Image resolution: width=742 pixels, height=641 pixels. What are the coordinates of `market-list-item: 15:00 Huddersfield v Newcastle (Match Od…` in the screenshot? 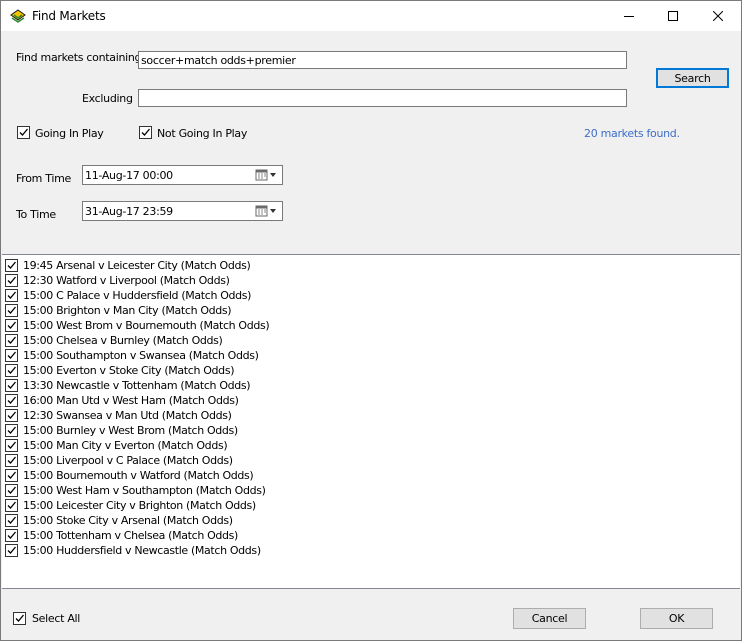 It's located at (355, 550).